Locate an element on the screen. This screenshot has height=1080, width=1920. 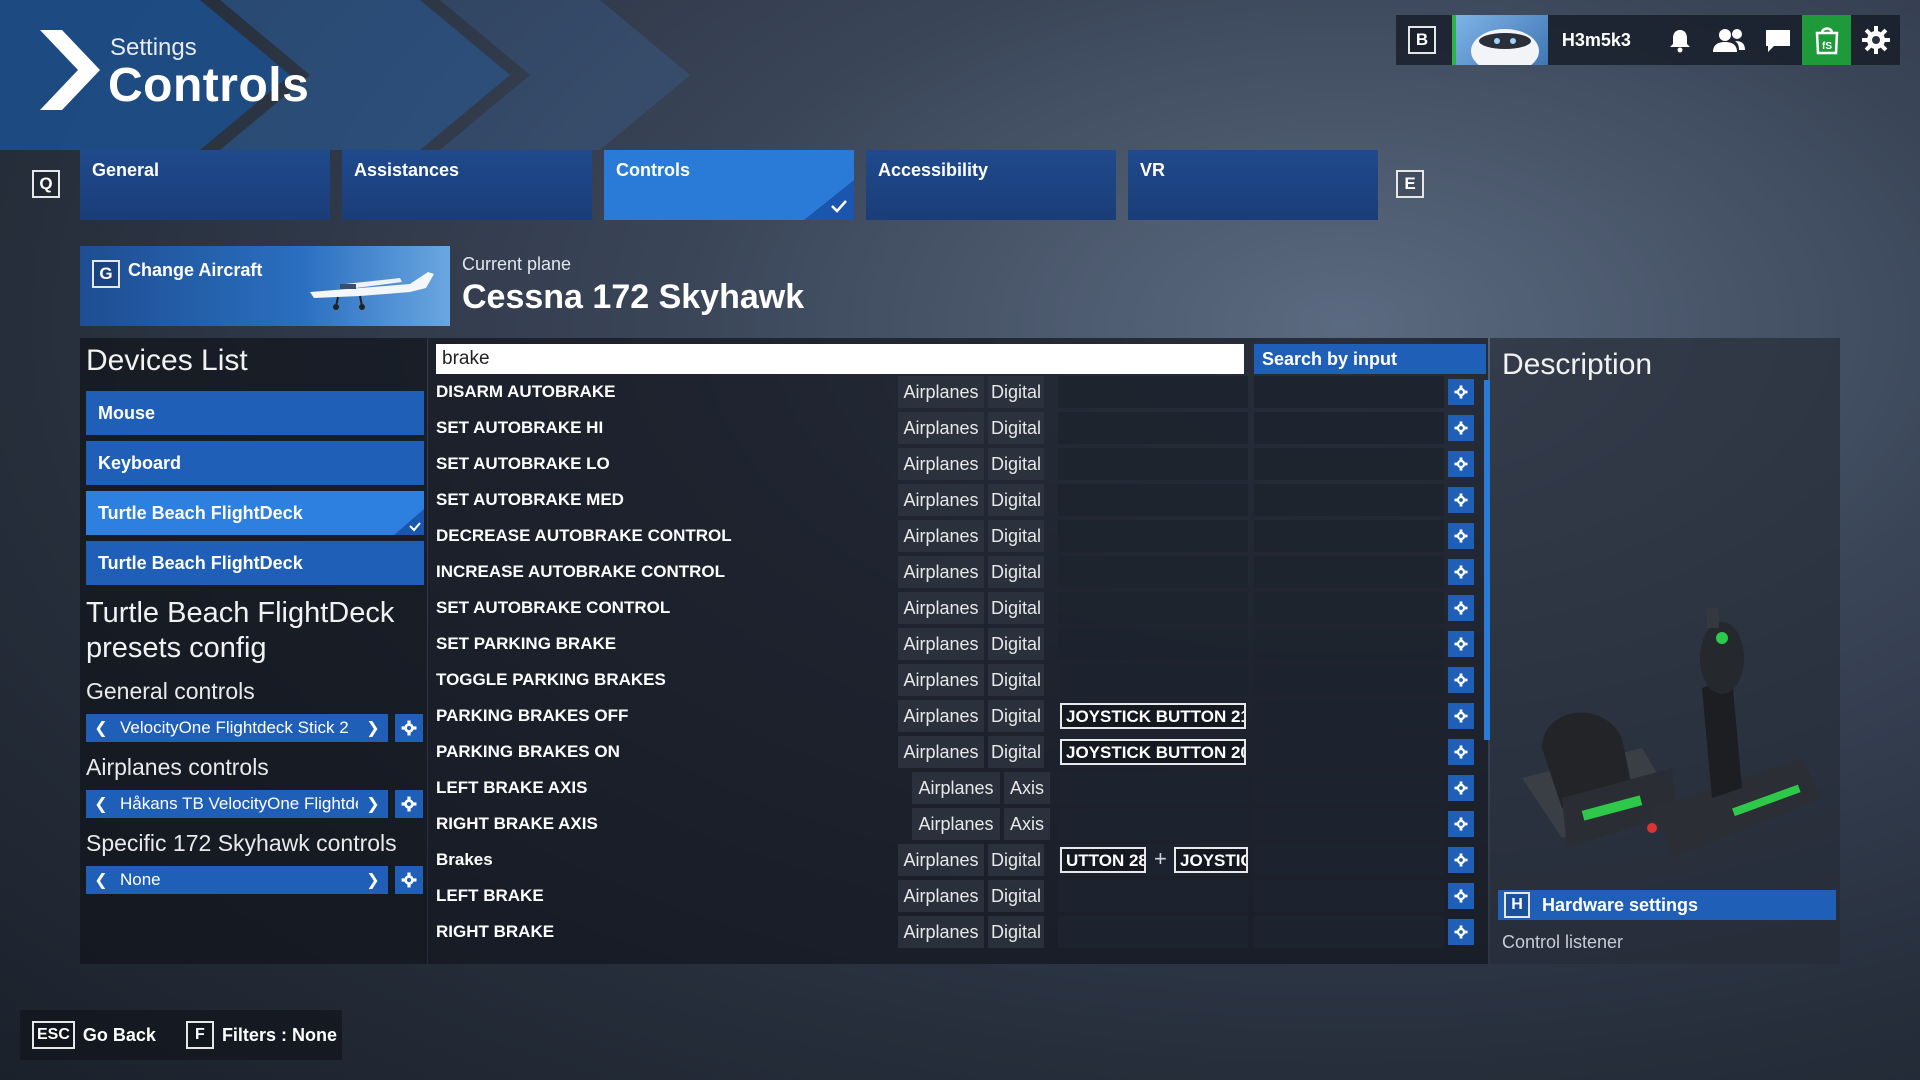
binding-row: RIGHT BRAKE Airplanes Digital is located at coordinates (953, 932).